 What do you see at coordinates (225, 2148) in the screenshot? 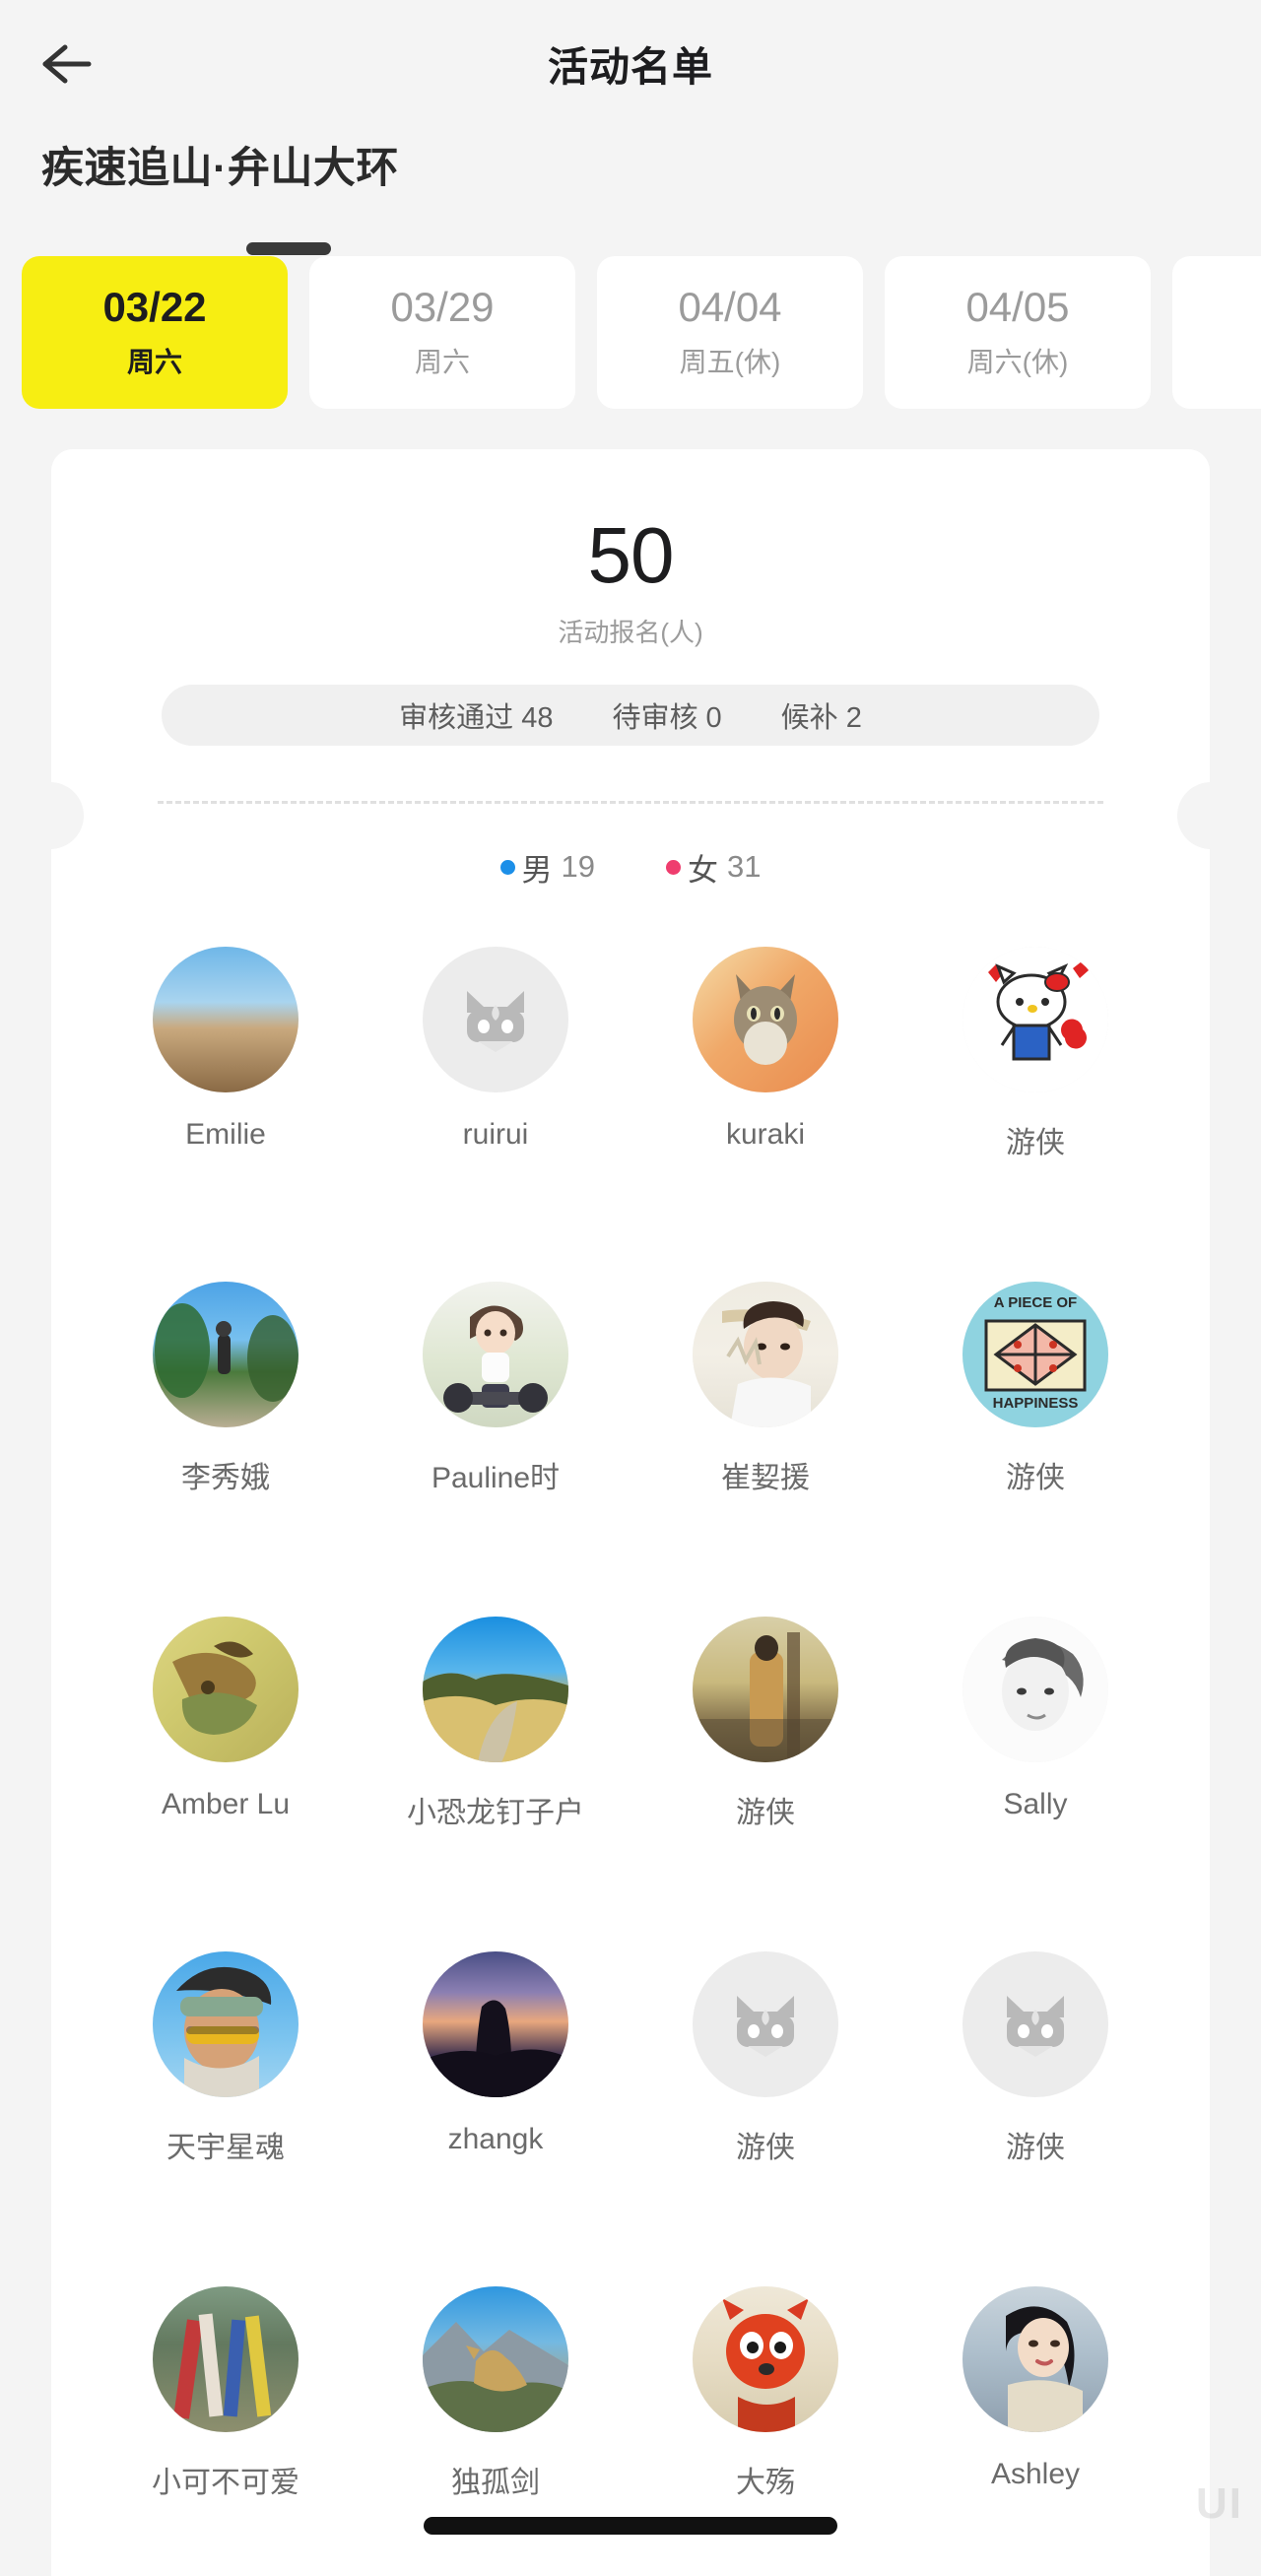
I see `member-name: 天宇星魂` at bounding box center [225, 2148].